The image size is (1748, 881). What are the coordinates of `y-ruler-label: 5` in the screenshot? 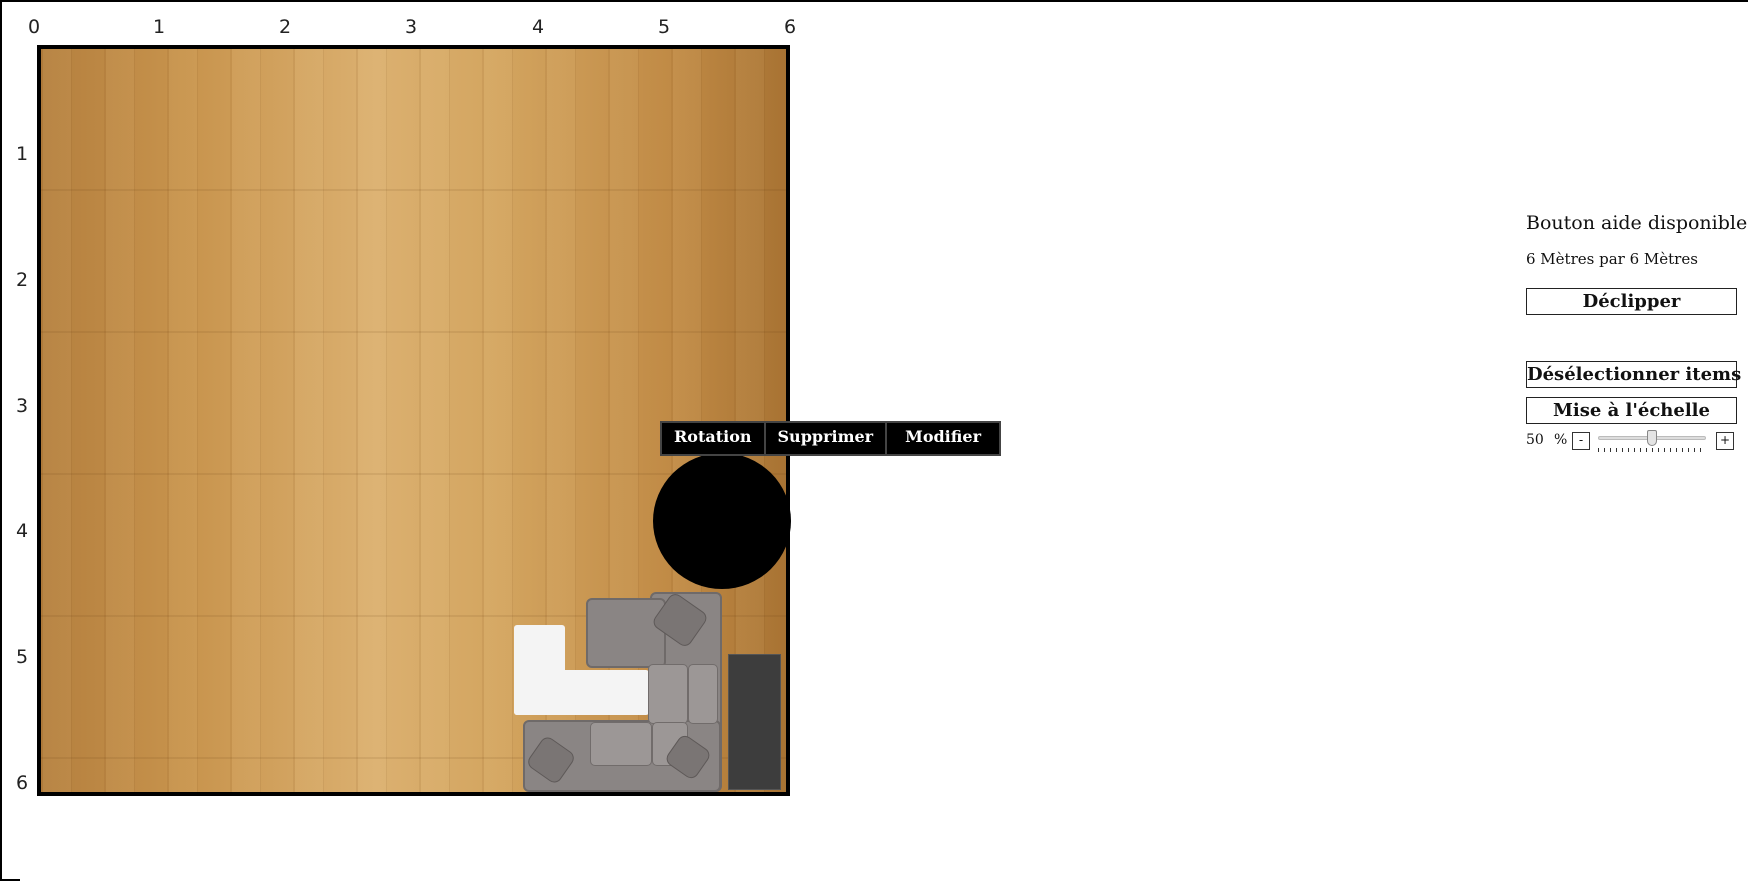 It's located at (22, 657).